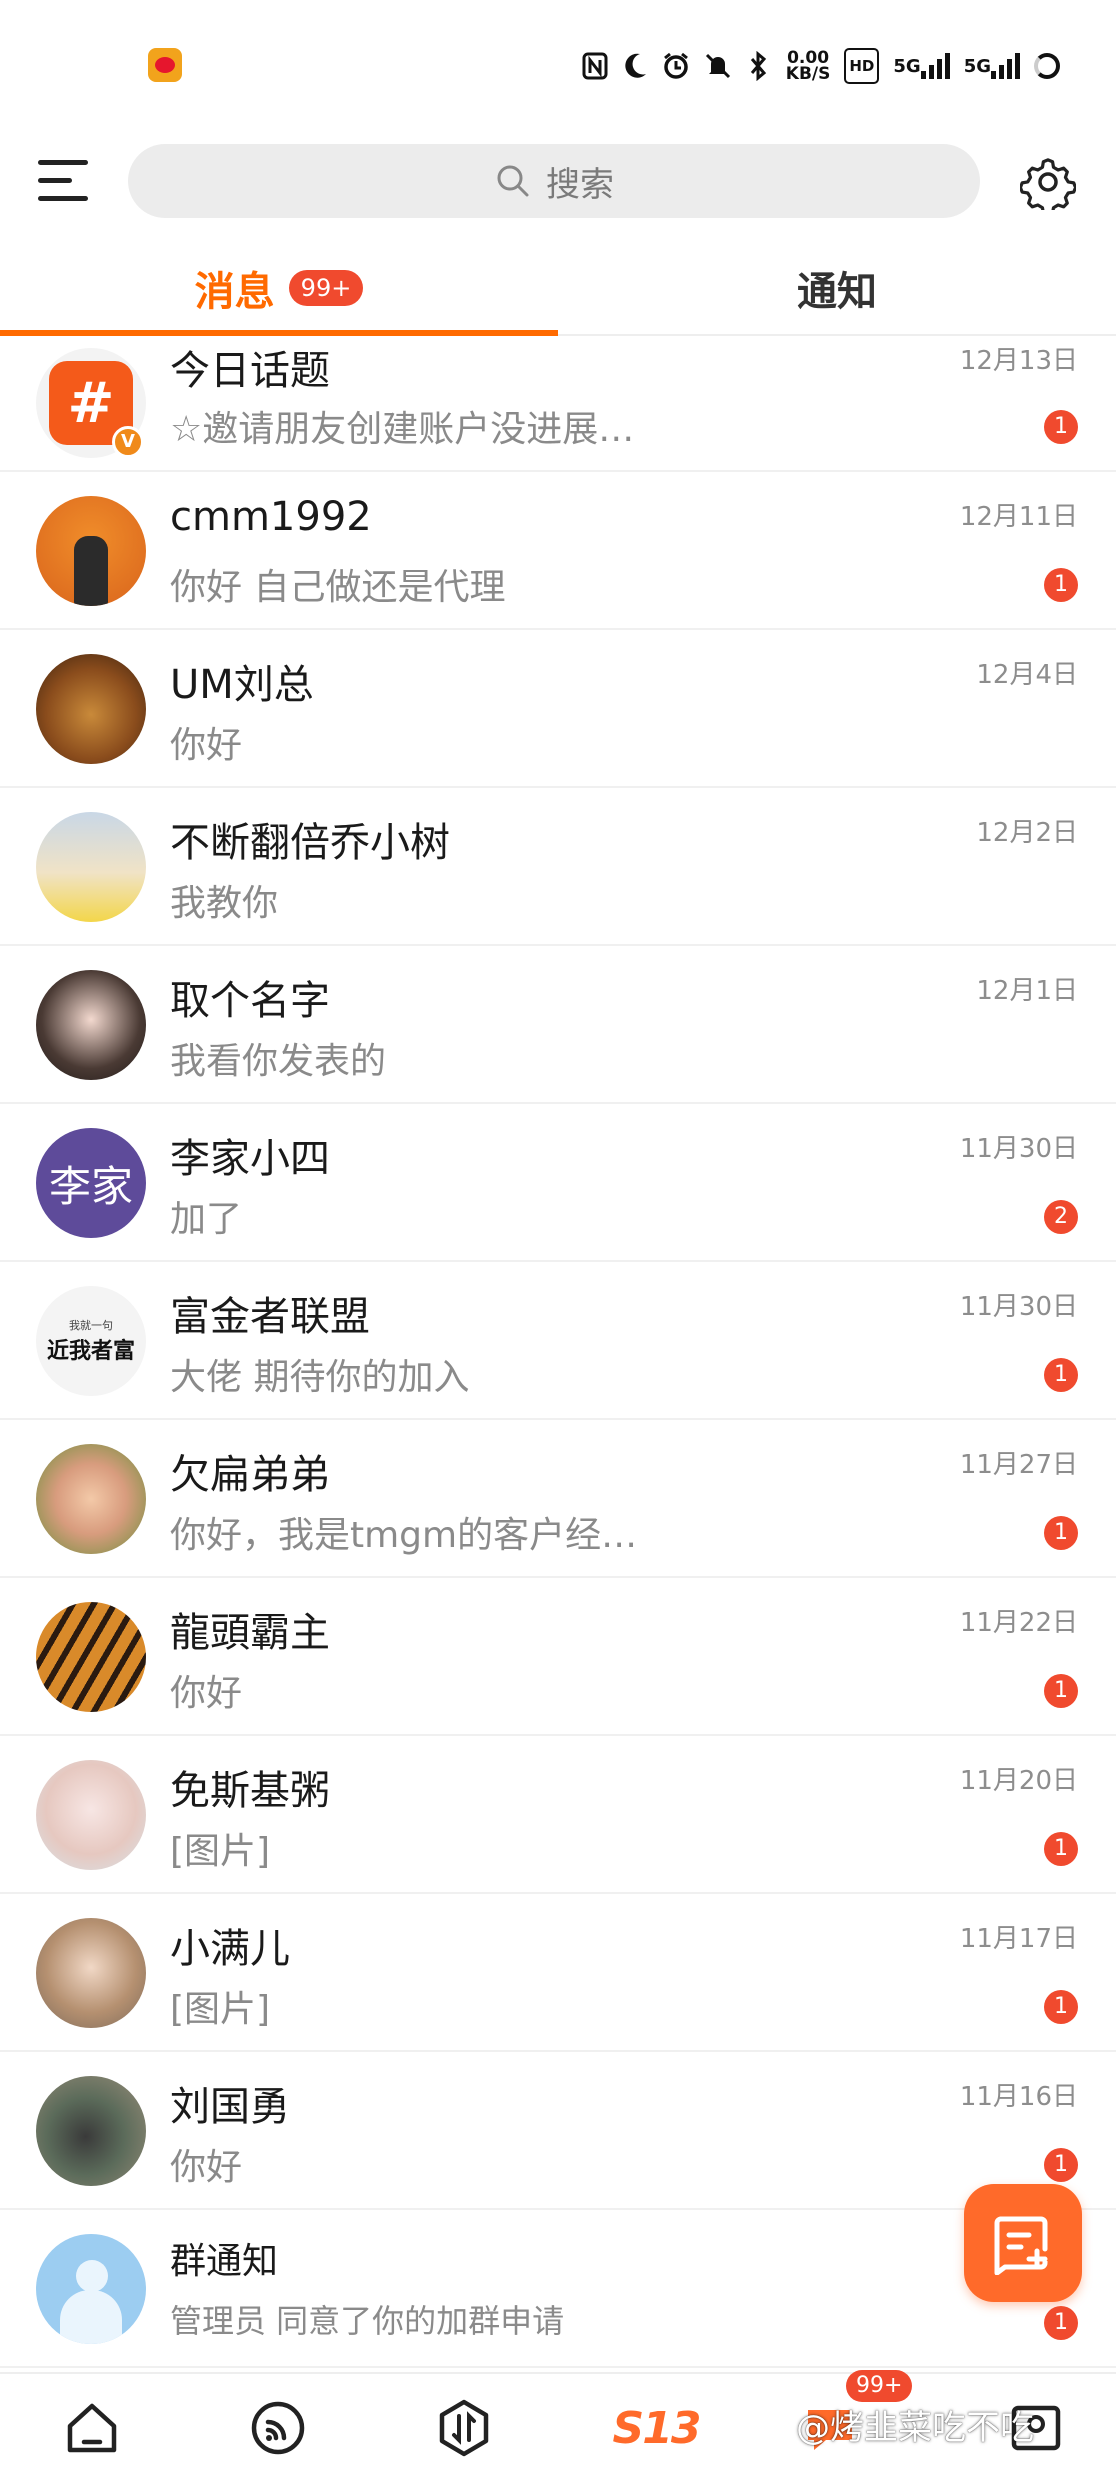 Image resolution: width=1116 pixels, height=2484 pixels. I want to click on conversation-item: 我就一句 近我者富 富金者联盟 大佬 期待你的加入 11月30日 1, so click(558, 1341).